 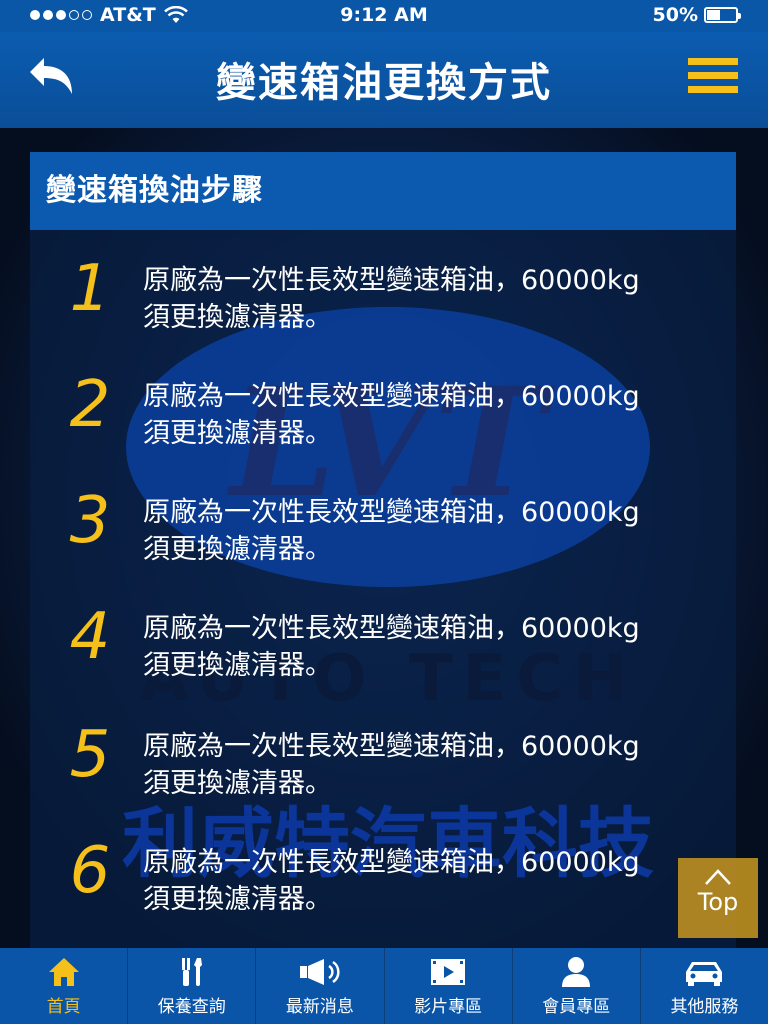 I want to click on tab-member: 會員專區, so click(x=577, y=986).